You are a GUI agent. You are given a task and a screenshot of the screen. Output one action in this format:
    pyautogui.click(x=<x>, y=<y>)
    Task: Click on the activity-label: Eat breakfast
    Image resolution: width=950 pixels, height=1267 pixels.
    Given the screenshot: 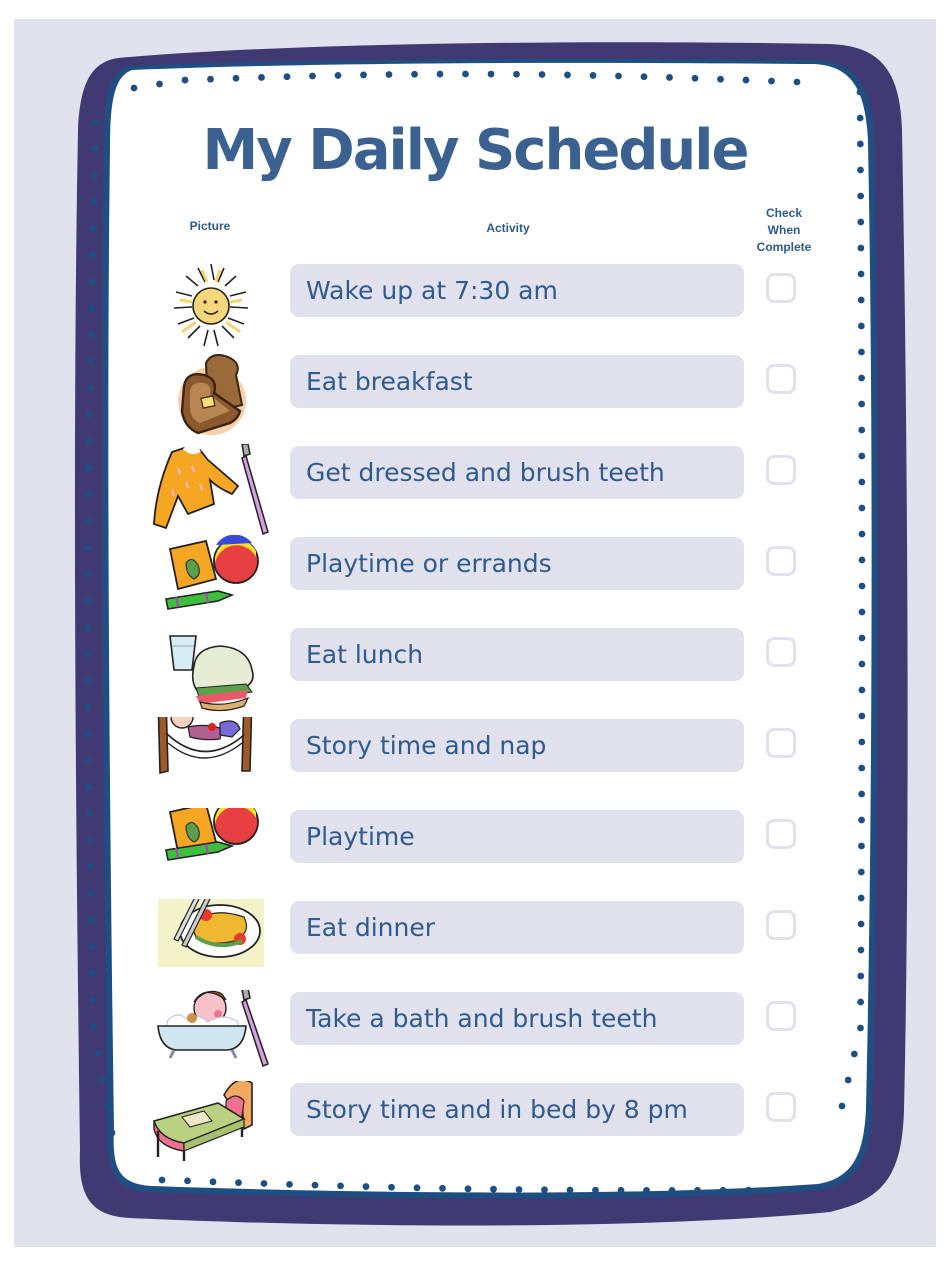 What is the action you would take?
    pyautogui.click(x=389, y=381)
    